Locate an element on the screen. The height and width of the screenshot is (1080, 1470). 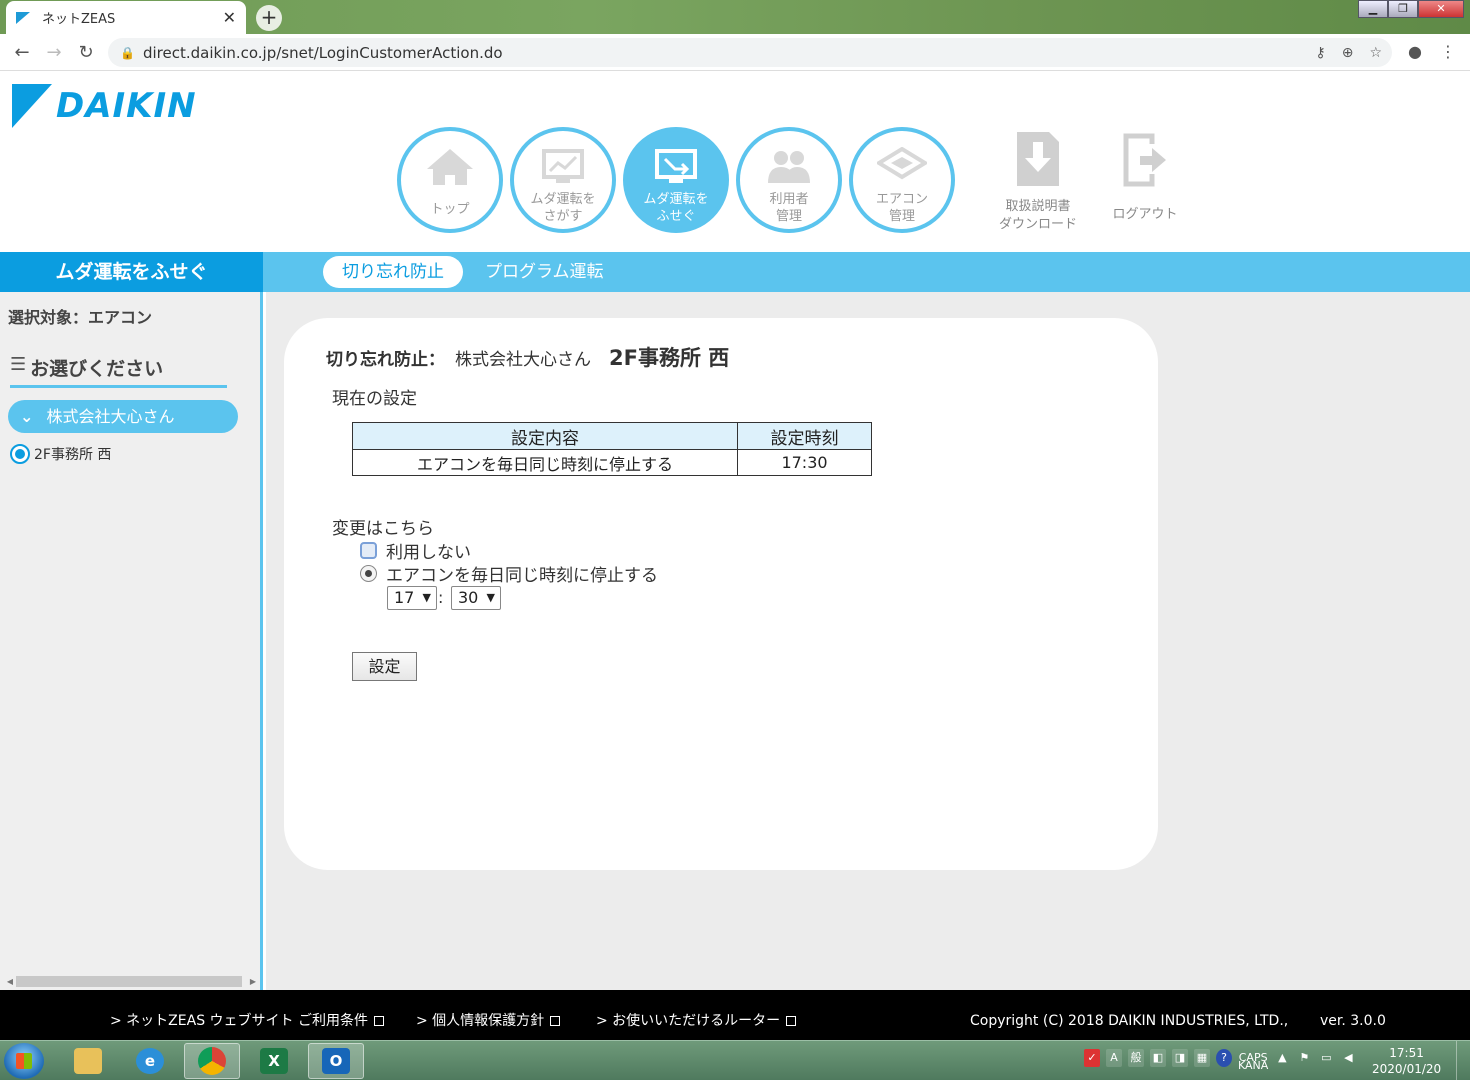
maximize-button: ❐ is located at coordinates (1403, 9).